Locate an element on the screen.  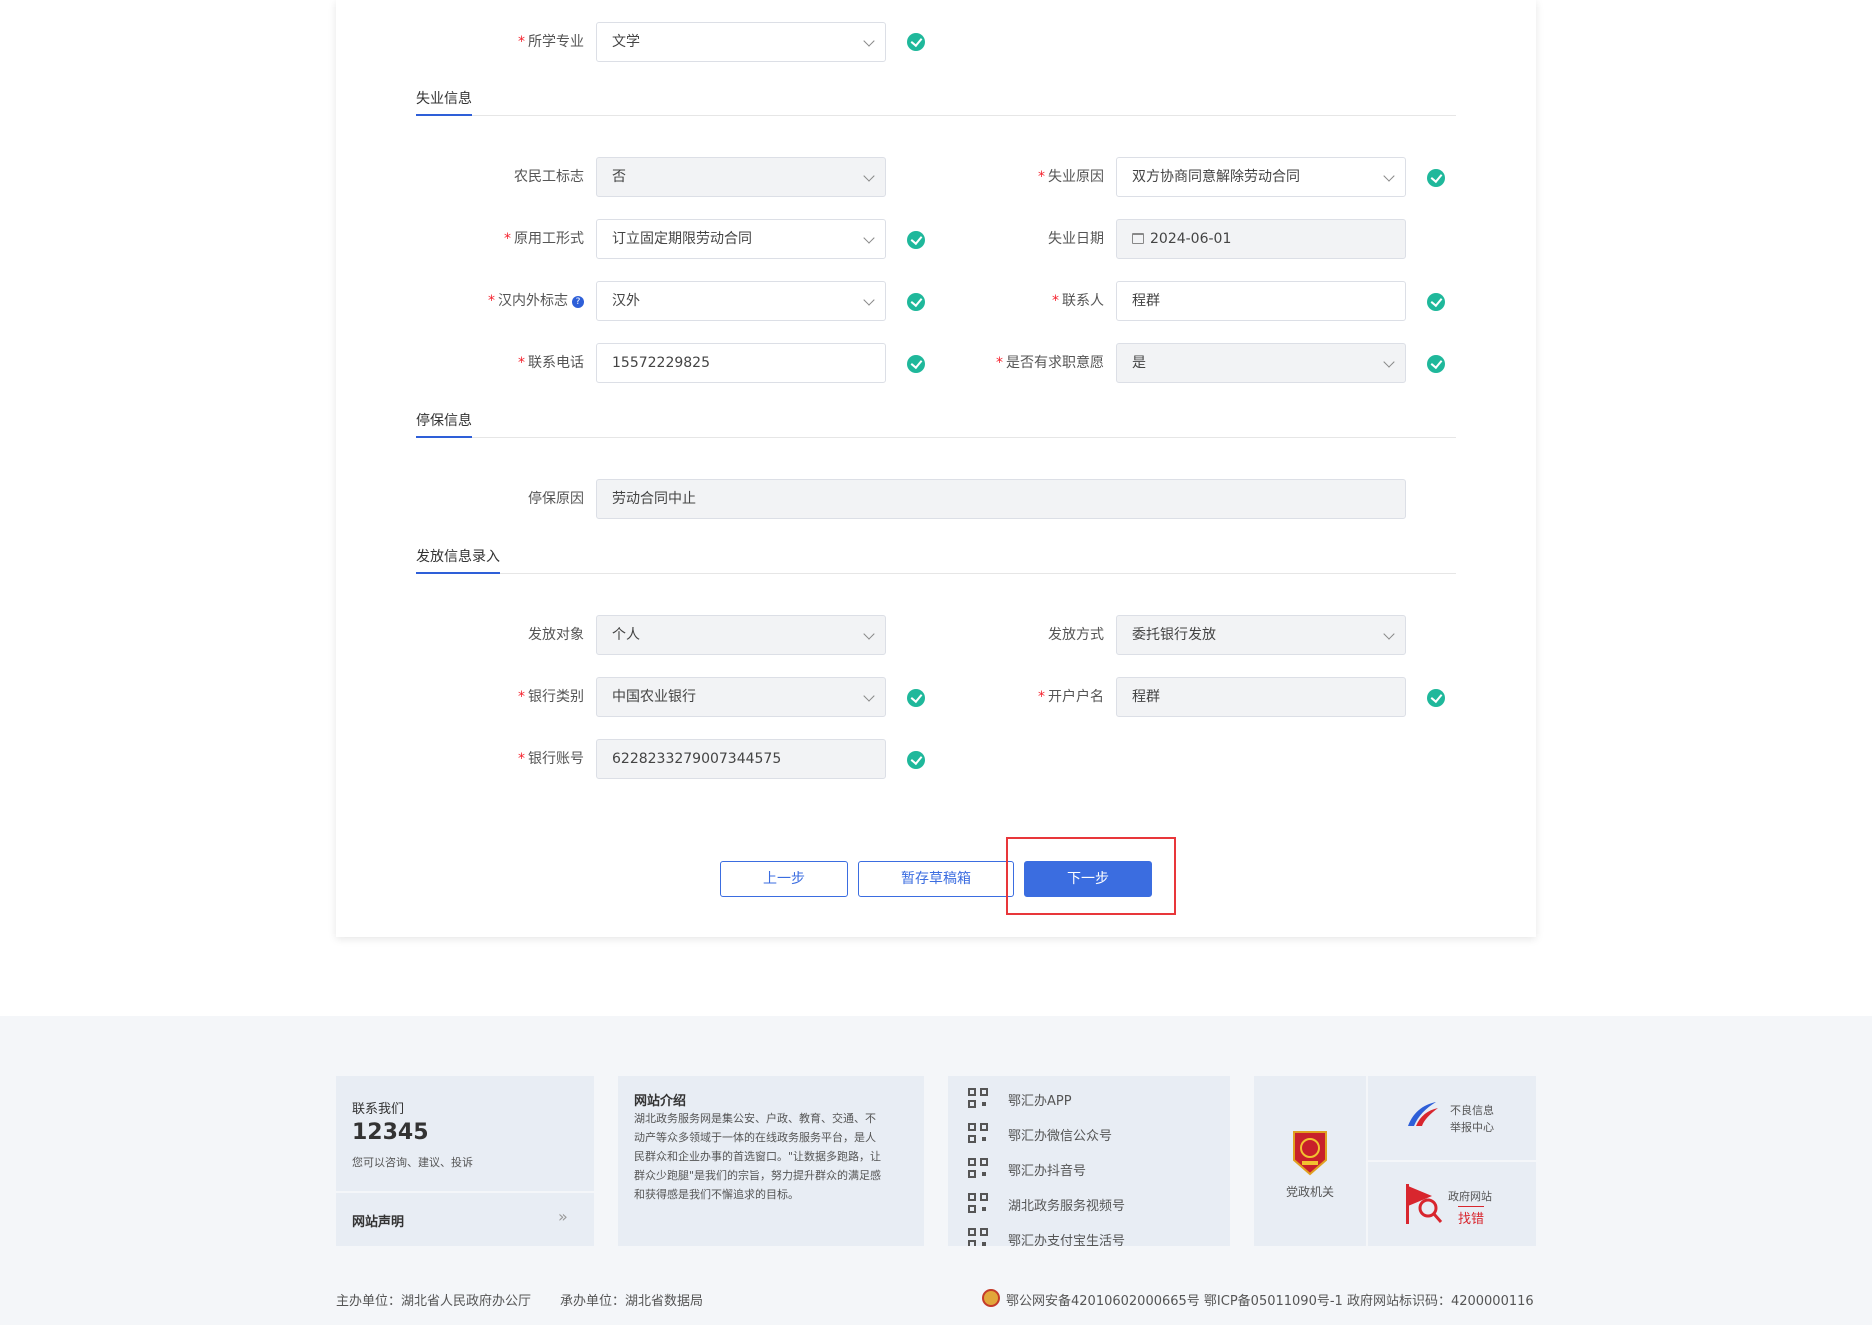
job-intent-label: * 是否有求职意愿 is located at coordinates (1050, 363).